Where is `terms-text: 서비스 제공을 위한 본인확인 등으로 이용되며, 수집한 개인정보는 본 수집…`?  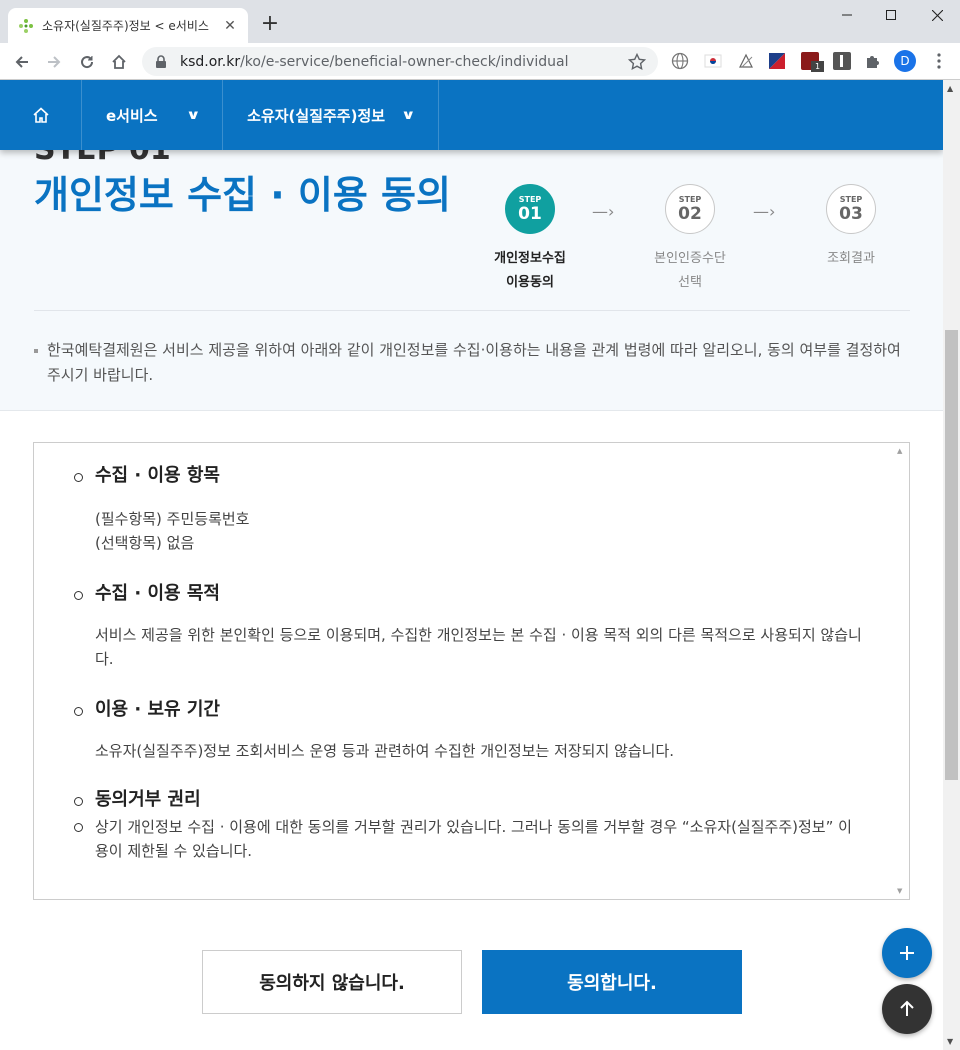
terms-text: 서비스 제공을 위한 본인확인 등으로 이용되며, 수집한 개인정보는 본 수집… is located at coordinates (478, 647).